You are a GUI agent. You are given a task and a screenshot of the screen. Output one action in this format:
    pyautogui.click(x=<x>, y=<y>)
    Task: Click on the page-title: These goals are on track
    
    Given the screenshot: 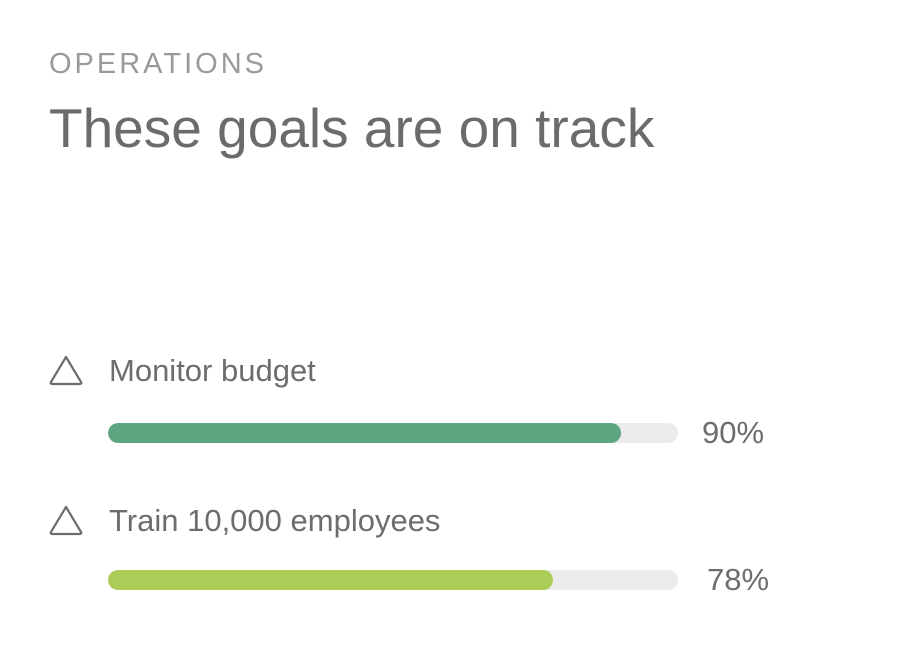 What is the action you would take?
    pyautogui.click(x=352, y=128)
    